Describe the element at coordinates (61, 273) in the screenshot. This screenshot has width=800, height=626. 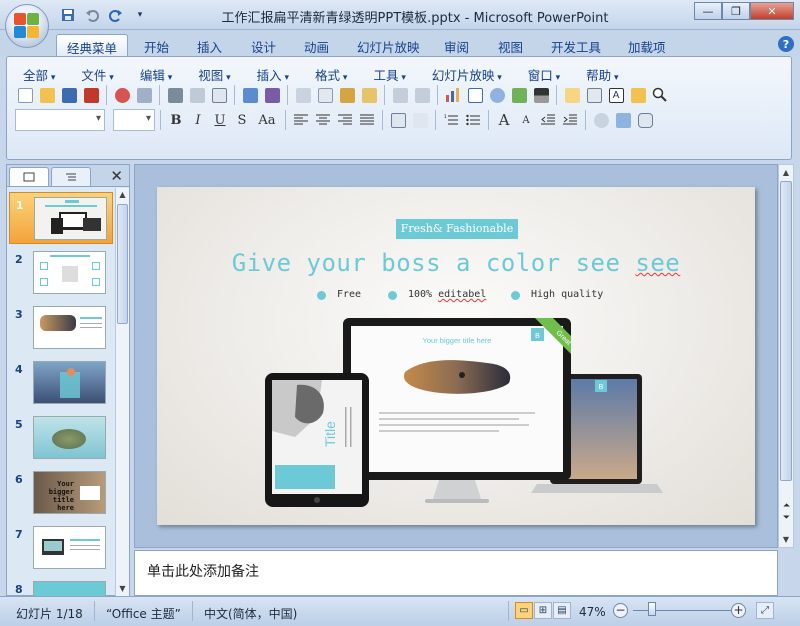
I see `slide-thumbnail-2: 2` at that location.